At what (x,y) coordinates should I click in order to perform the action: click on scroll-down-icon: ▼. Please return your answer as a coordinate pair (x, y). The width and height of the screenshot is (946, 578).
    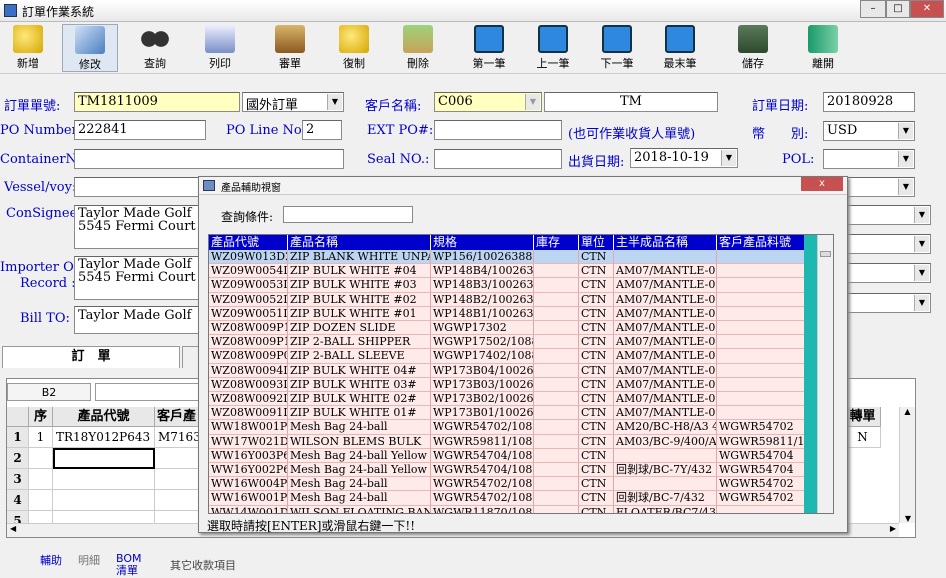
    Looking at the image, I should click on (908, 518).